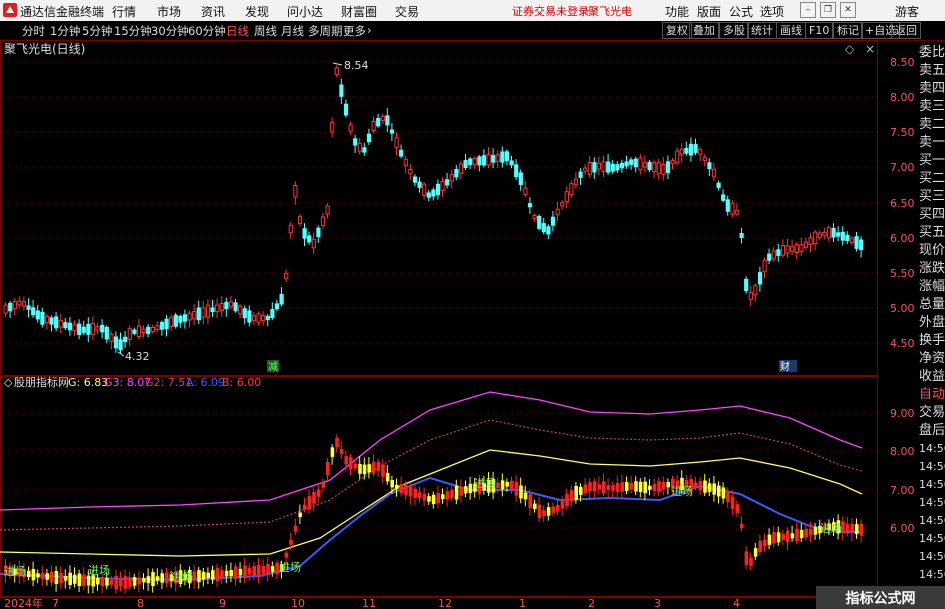 The image size is (945, 609). I want to click on statistics-button: 统计, so click(762, 30).